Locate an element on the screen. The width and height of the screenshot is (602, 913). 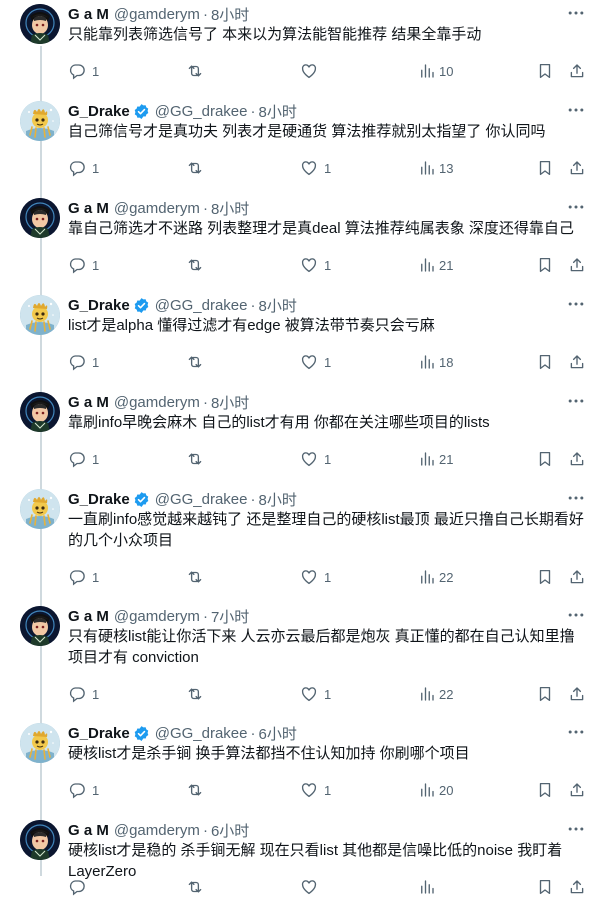
views-button is located at coordinates (428, 887).